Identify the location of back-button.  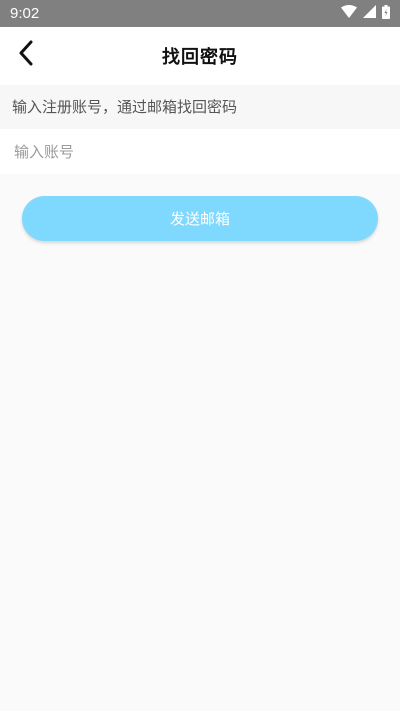
(26, 55).